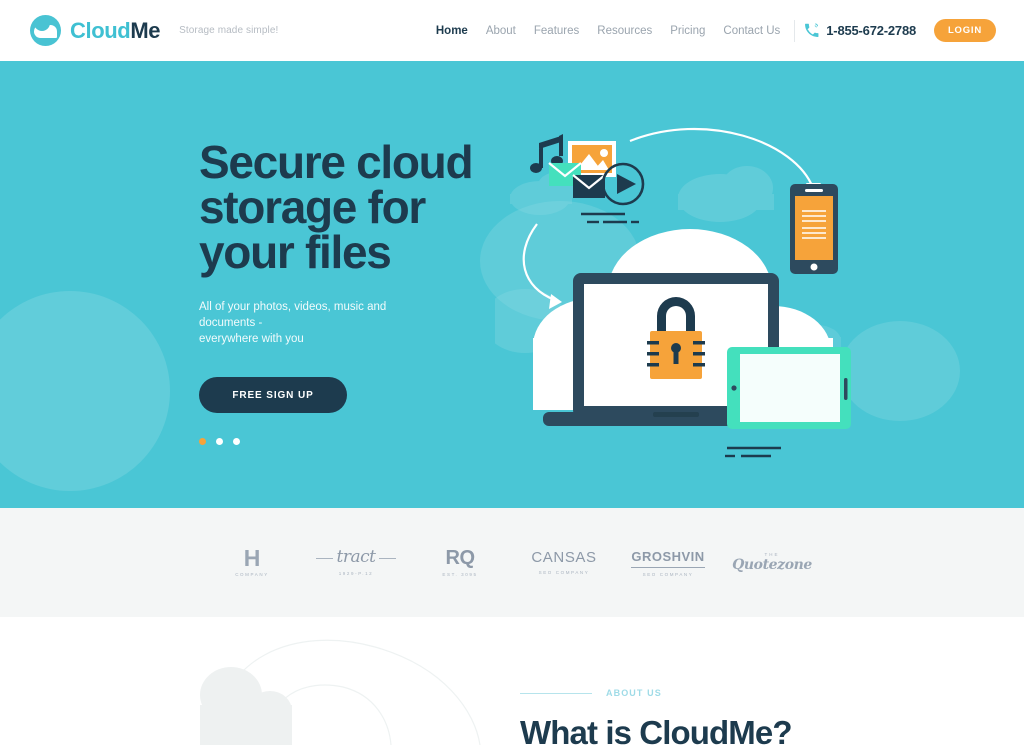 The width and height of the screenshot is (1024, 745). I want to click on about-title: What is CloudMe?, so click(656, 729).